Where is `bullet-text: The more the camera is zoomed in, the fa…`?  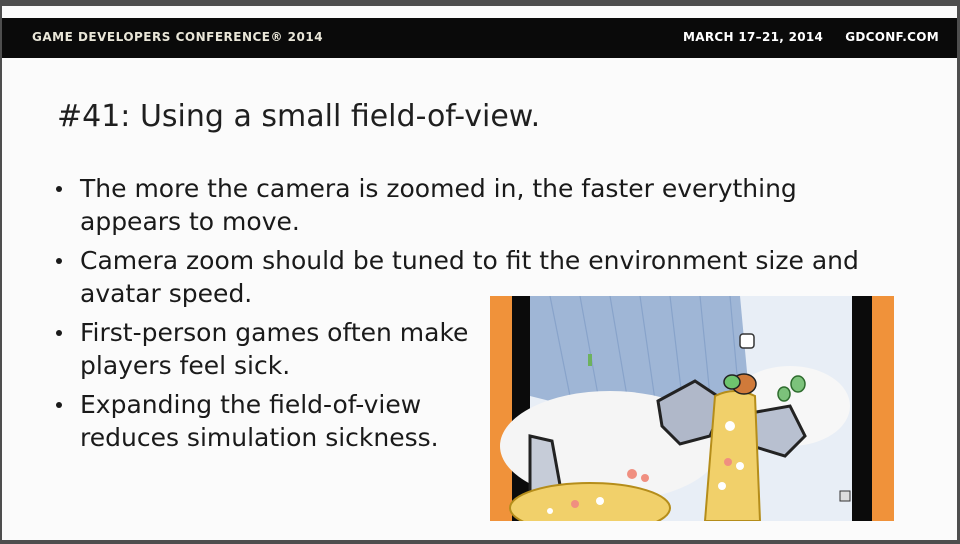
bullet-text: The more the camera is zoomed in, the fa… is located at coordinates (438, 205).